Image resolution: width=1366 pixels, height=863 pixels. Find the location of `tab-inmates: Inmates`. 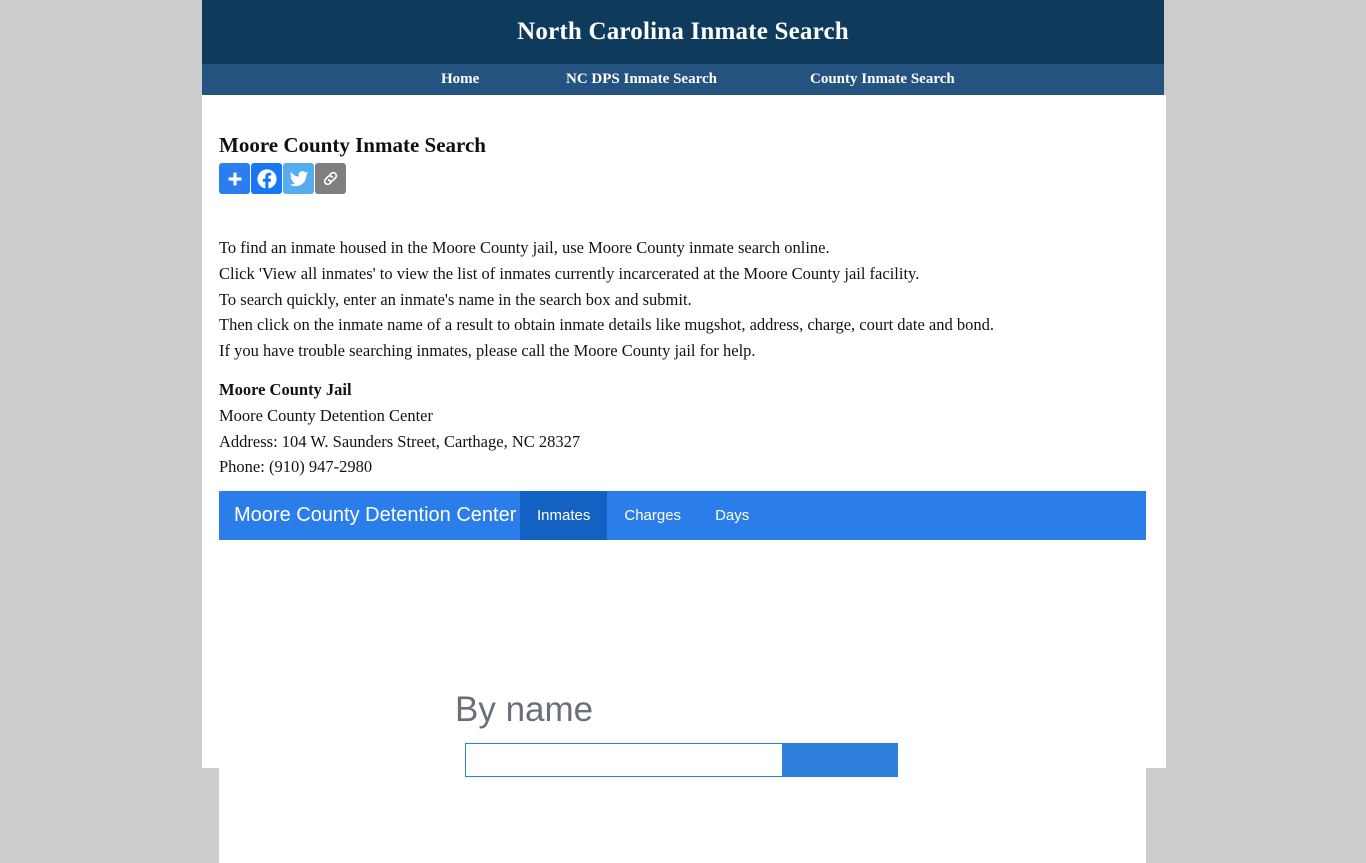

tab-inmates: Inmates is located at coordinates (564, 515).